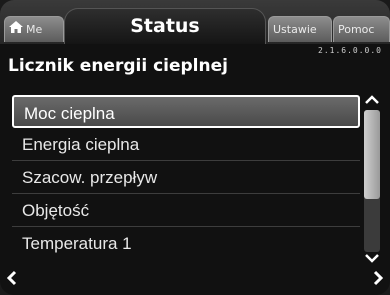 The height and width of the screenshot is (295, 390). Describe the element at coordinates (16, 29) in the screenshot. I see `home-icon` at that location.